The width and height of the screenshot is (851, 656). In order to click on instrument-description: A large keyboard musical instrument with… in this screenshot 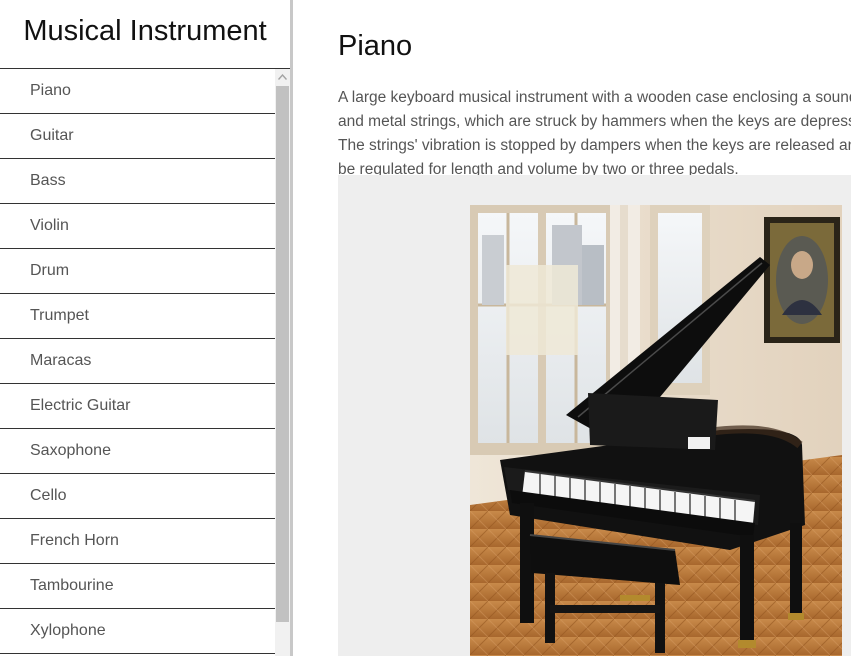, I will do `click(594, 133)`.